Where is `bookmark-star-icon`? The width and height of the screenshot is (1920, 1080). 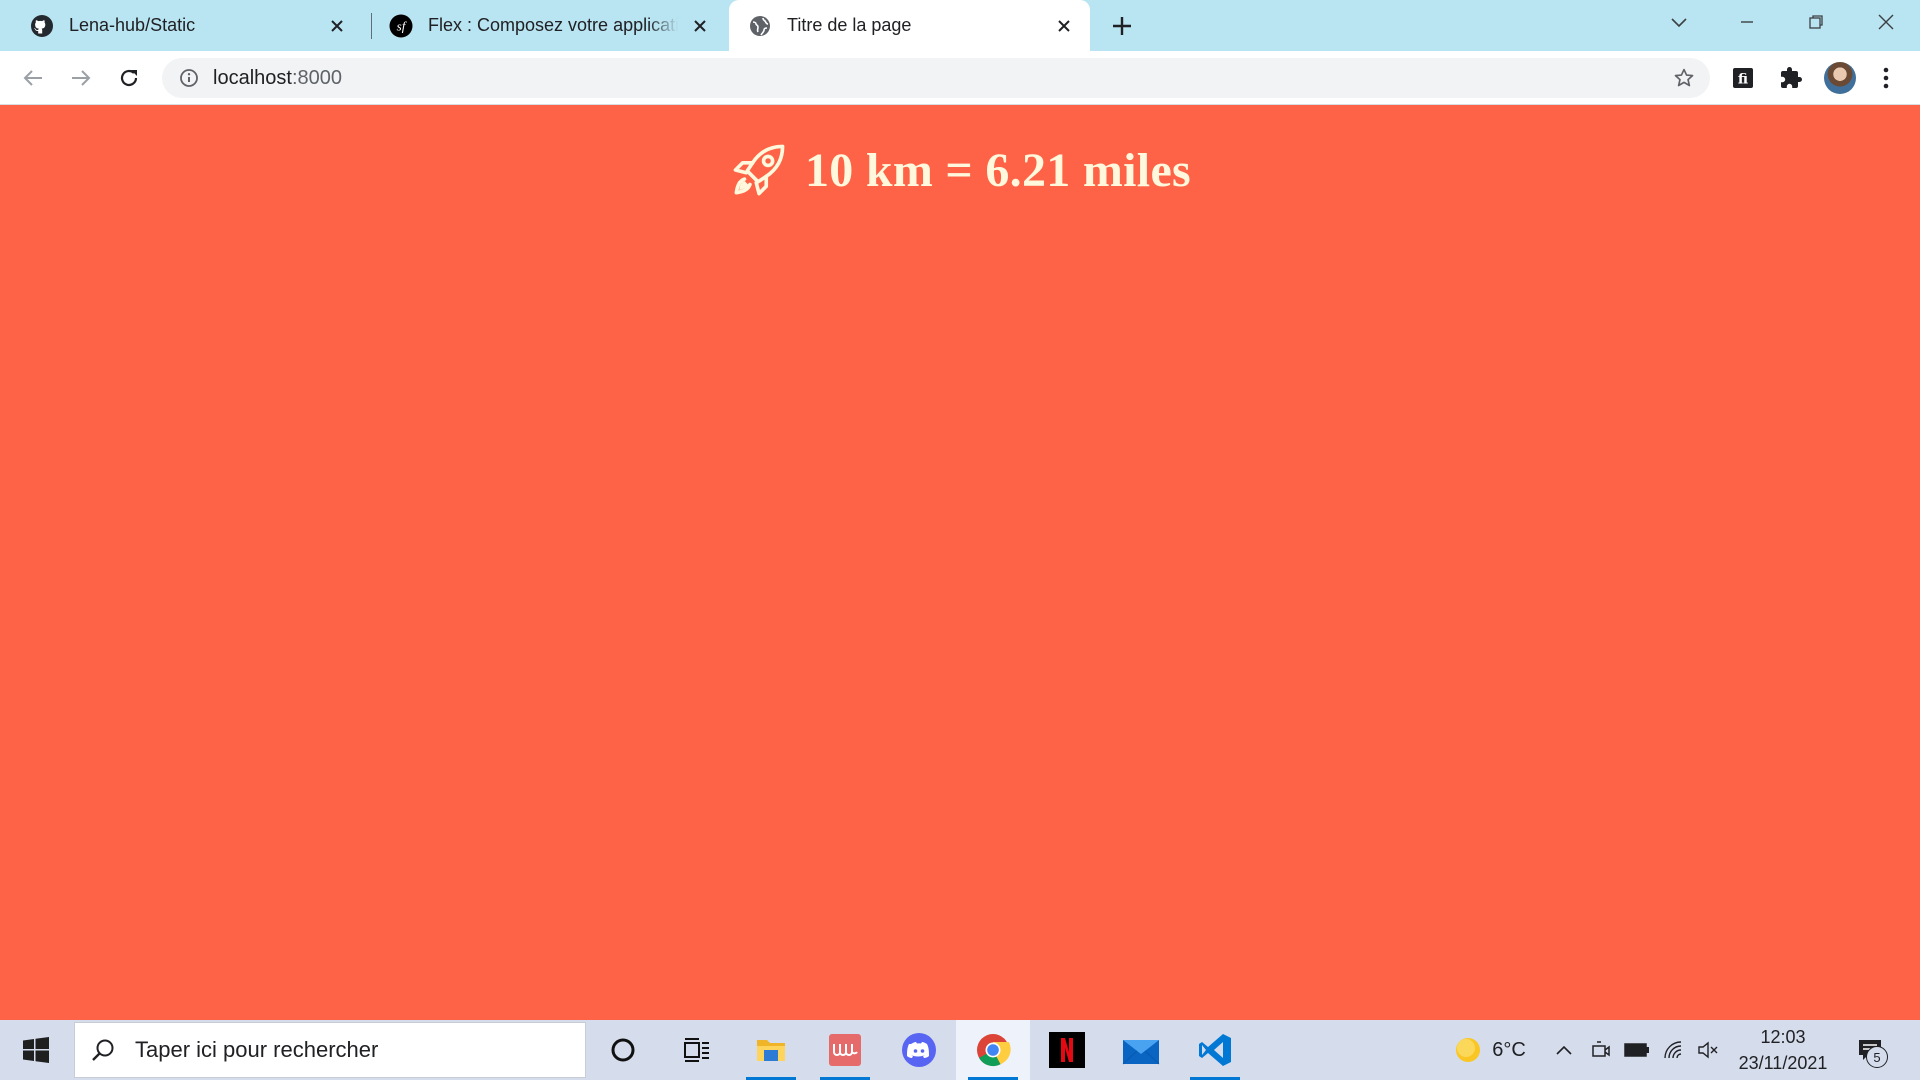
bookmark-star-icon is located at coordinates (1684, 78).